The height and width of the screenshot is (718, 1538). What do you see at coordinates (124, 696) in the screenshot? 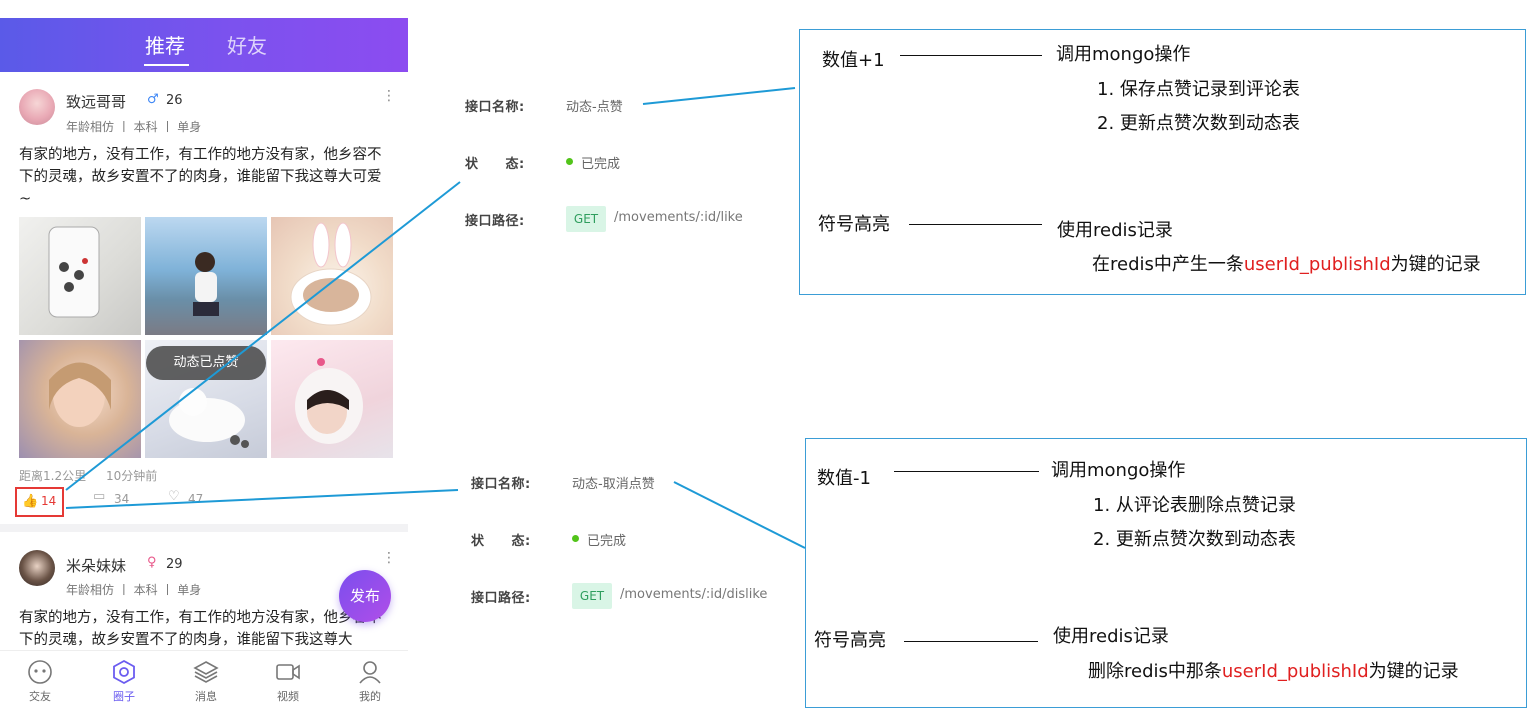
I see `nav-label: 圈子` at bounding box center [124, 696].